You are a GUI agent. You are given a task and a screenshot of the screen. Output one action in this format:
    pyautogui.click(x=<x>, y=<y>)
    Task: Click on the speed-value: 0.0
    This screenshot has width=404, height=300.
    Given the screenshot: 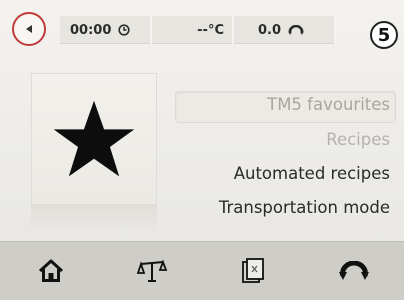 What is the action you would take?
    pyautogui.click(x=270, y=30)
    